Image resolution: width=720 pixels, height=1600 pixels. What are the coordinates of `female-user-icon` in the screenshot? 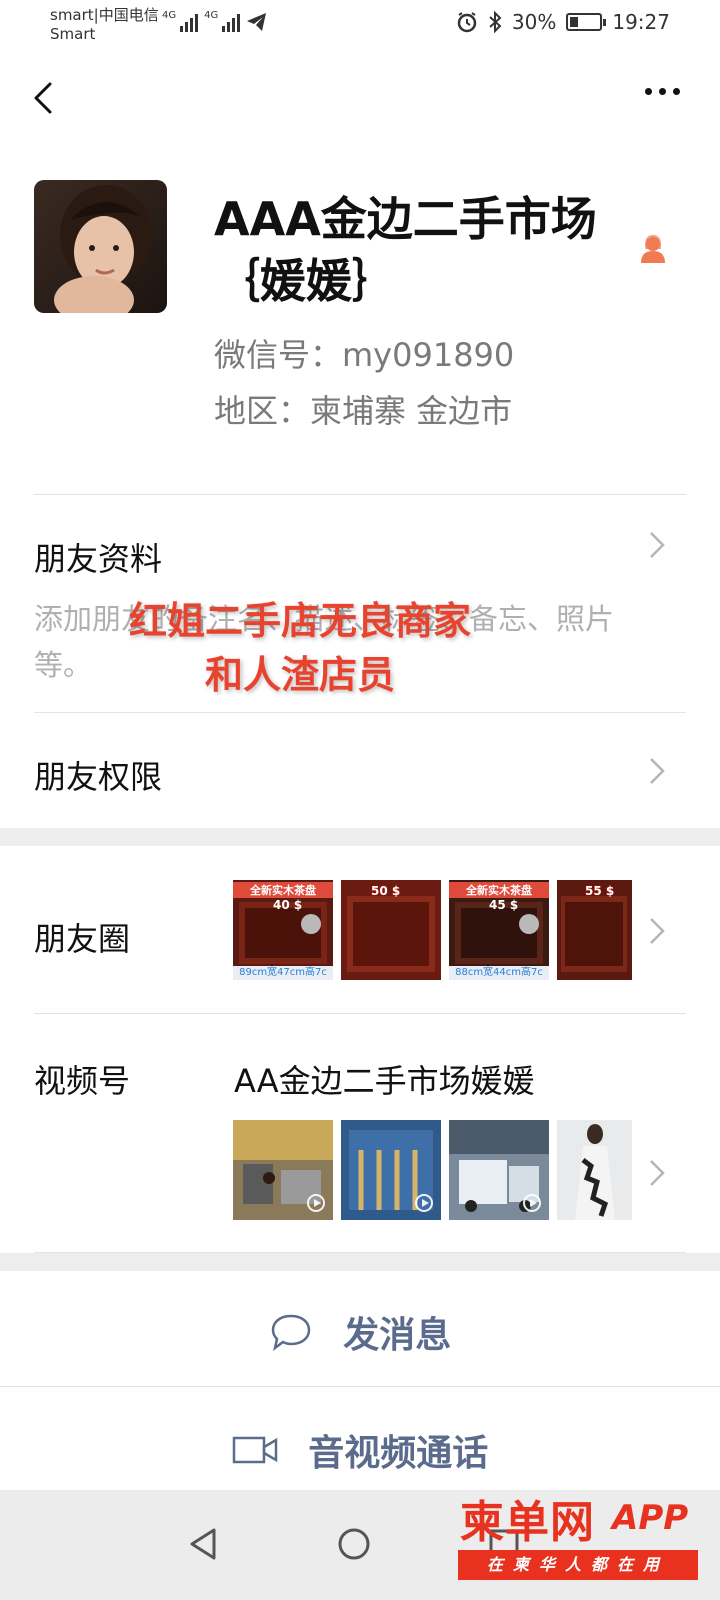 It's located at (653, 249).